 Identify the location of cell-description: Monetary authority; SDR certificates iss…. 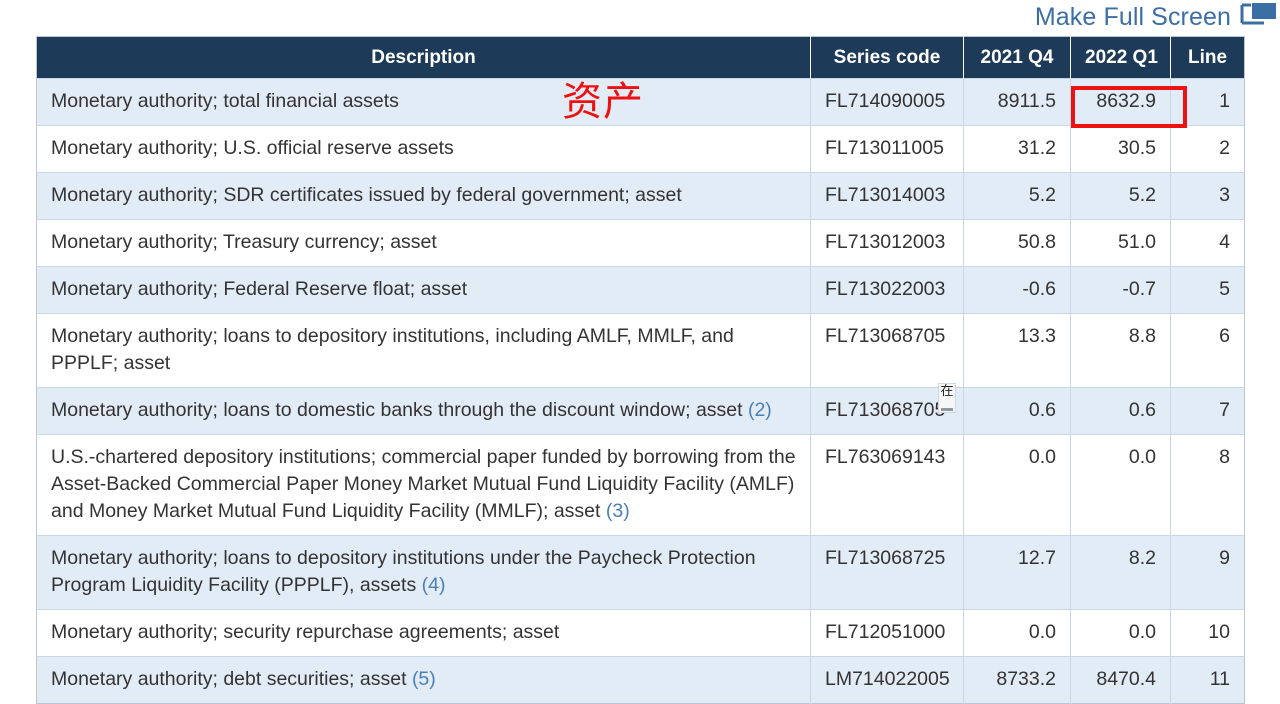
(423, 196).